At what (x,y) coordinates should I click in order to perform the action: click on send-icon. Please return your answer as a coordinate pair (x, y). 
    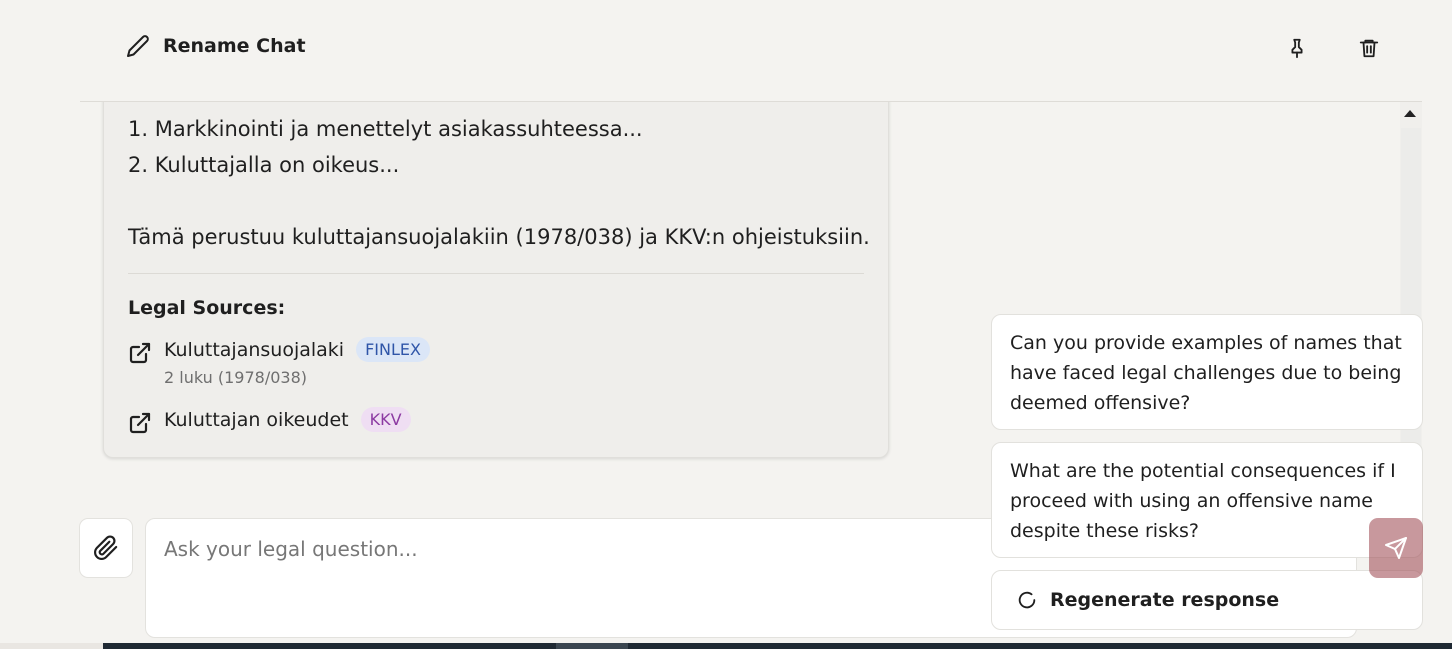
    Looking at the image, I should click on (1396, 548).